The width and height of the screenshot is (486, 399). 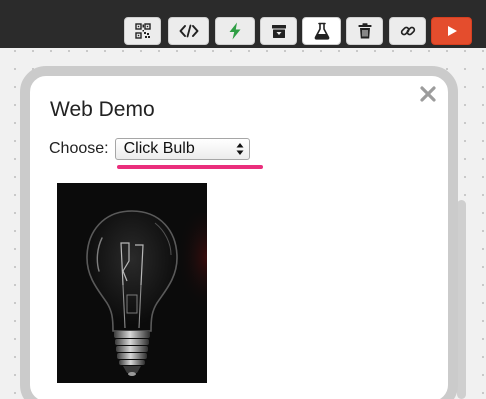 I want to click on link-icon, so click(x=407, y=31).